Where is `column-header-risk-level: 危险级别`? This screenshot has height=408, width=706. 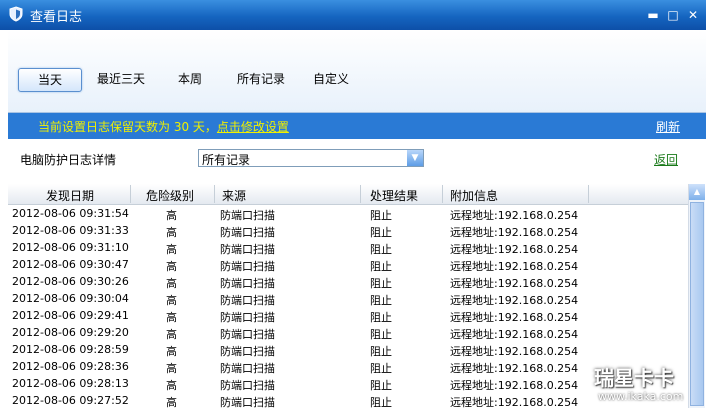 column-header-risk-level: 危险级别 is located at coordinates (170, 195).